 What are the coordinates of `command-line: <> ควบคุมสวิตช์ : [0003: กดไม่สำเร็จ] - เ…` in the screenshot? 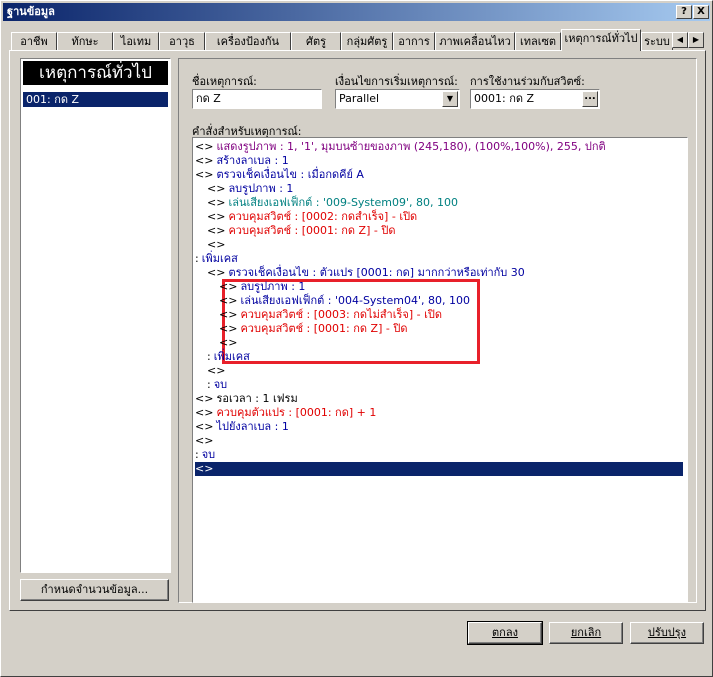 It's located at (330, 315).